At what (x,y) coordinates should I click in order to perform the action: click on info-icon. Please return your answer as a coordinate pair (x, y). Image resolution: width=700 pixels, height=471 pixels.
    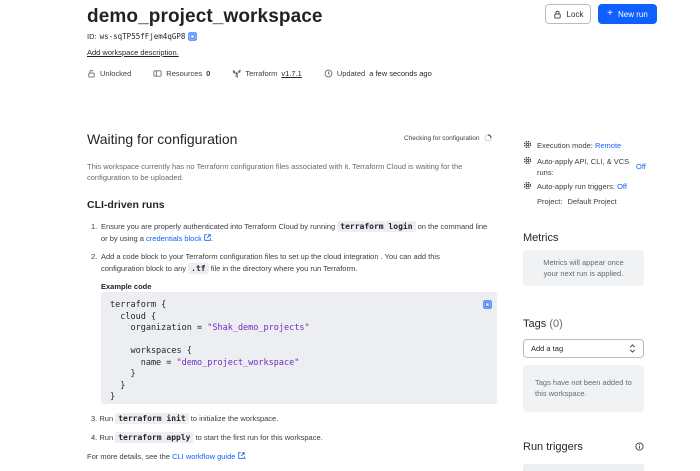
    Looking at the image, I should click on (639, 446).